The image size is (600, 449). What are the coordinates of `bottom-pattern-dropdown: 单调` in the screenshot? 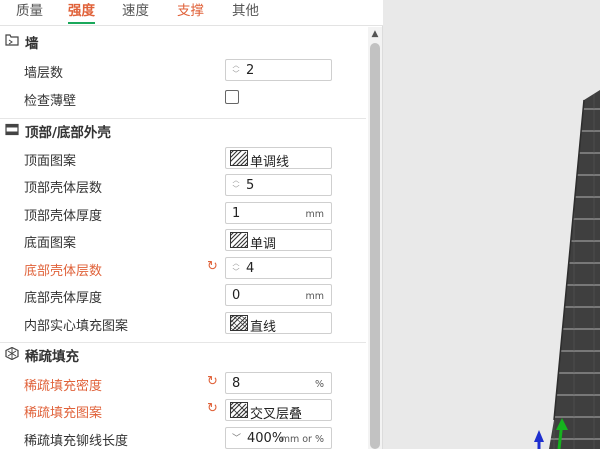 It's located at (278, 240).